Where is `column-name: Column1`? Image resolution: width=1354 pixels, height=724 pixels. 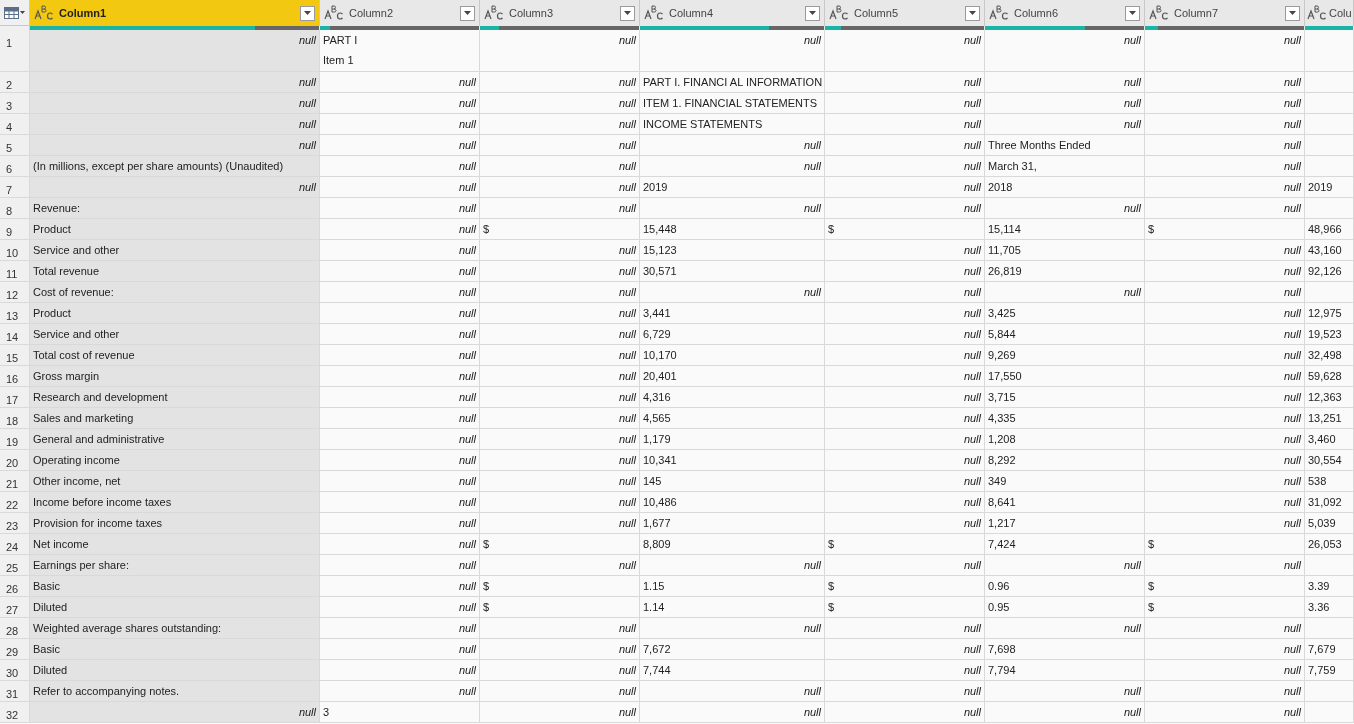
column-name: Column1 is located at coordinates (83, 13).